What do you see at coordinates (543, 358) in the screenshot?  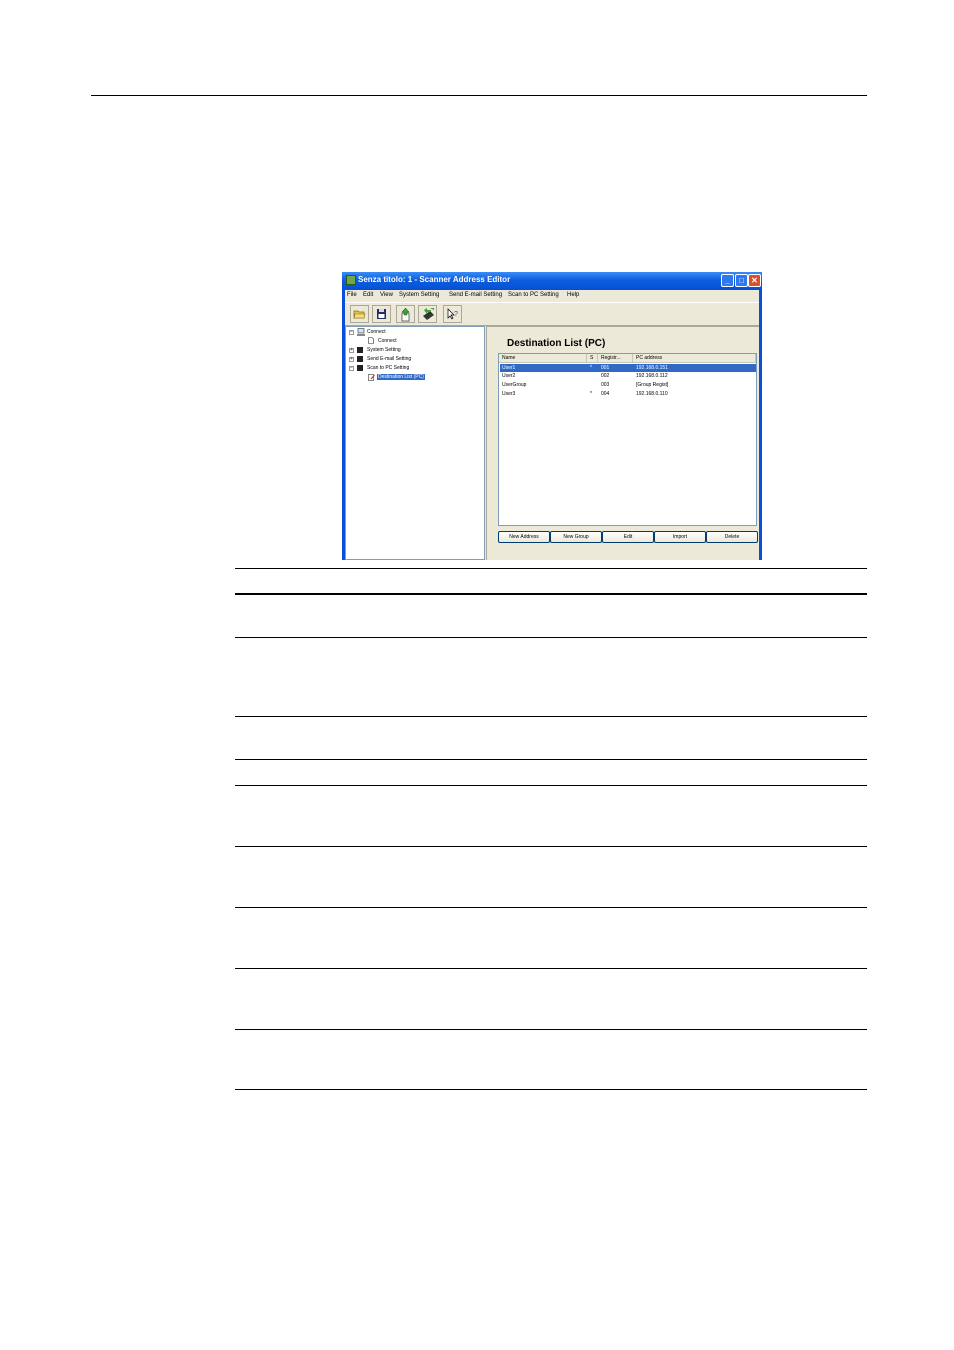 I see `column-header-name: Name` at bounding box center [543, 358].